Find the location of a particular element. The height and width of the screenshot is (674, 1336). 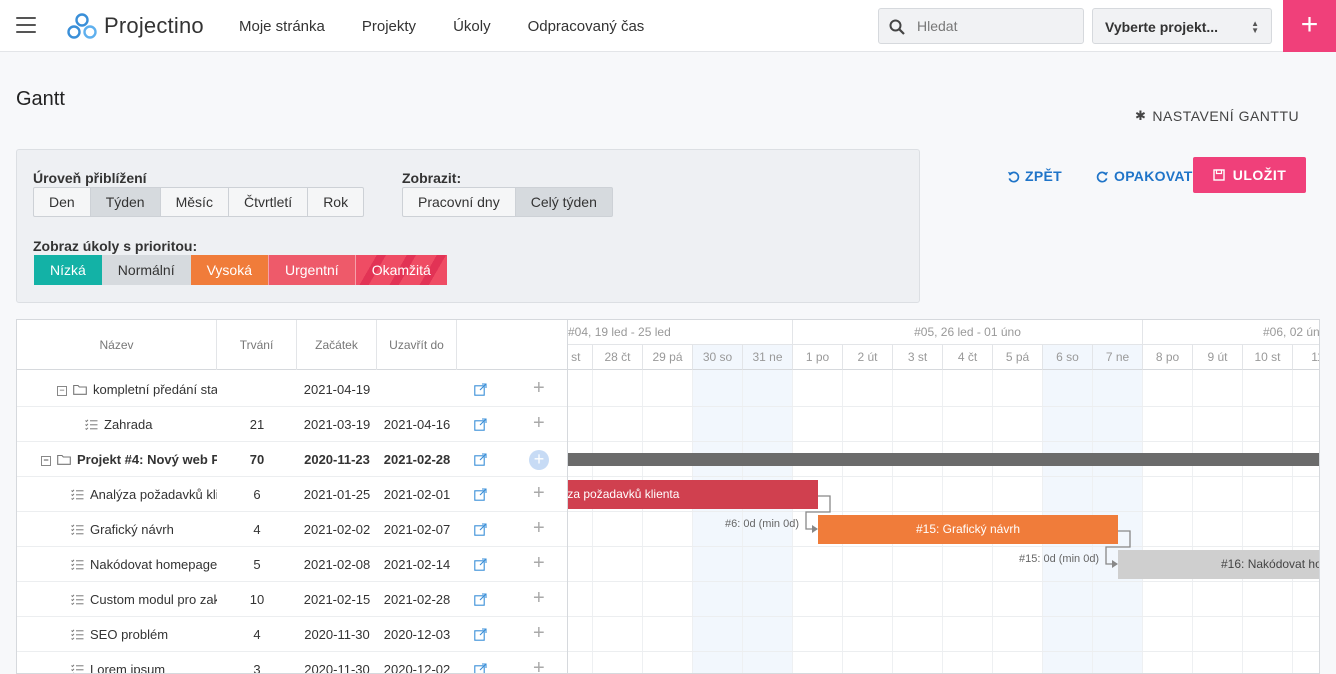

task-start: 2021-03-19 is located at coordinates (337, 424).